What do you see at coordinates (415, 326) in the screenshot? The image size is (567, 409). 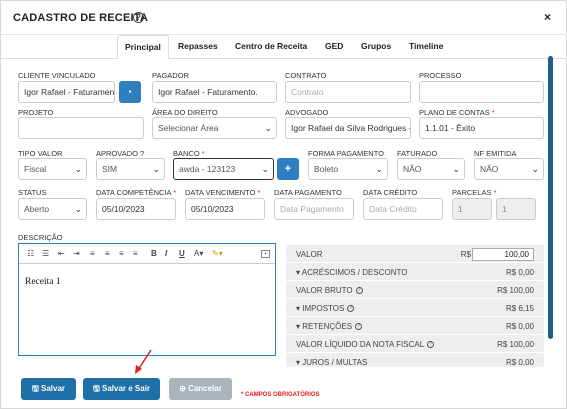 I see `summary-row-retencoes: ▾ RETENÇÕES? R$ 0,00` at bounding box center [415, 326].